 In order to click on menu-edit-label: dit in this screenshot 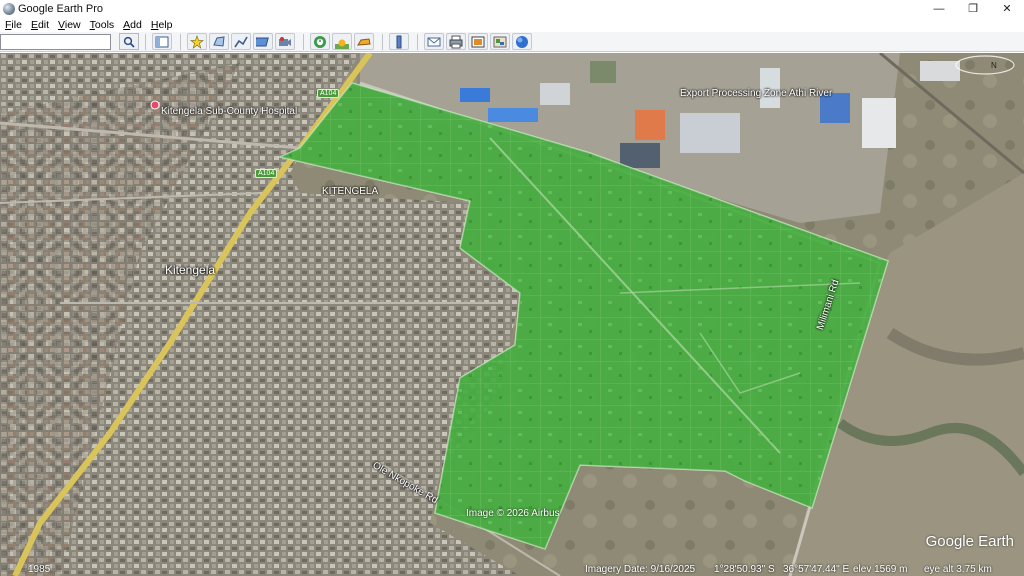, I will do `click(43, 24)`.